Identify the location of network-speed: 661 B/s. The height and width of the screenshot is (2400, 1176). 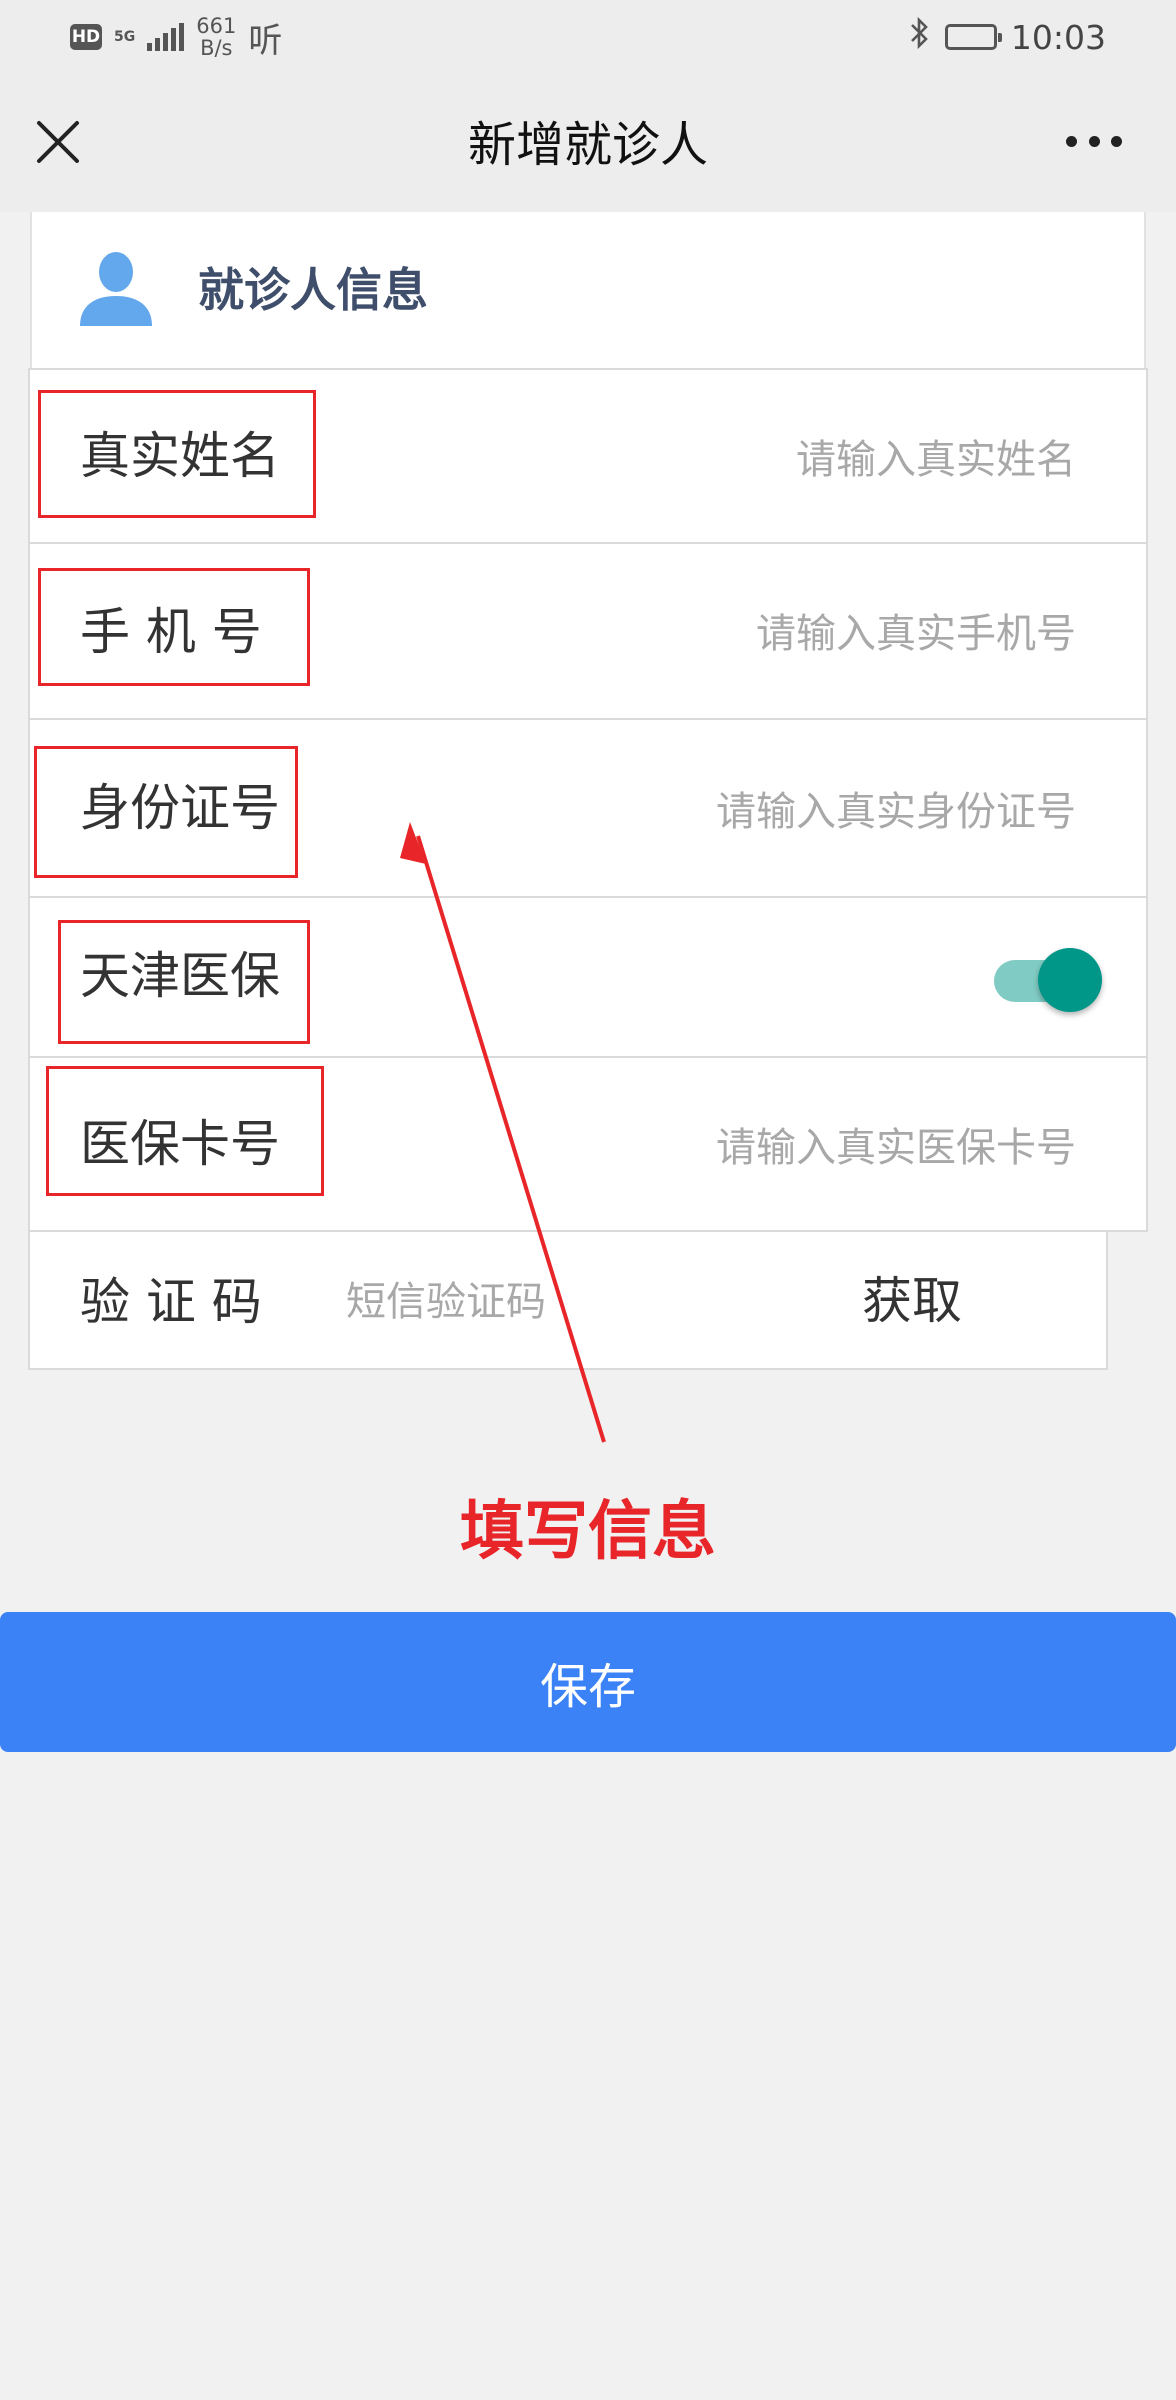
(216, 37).